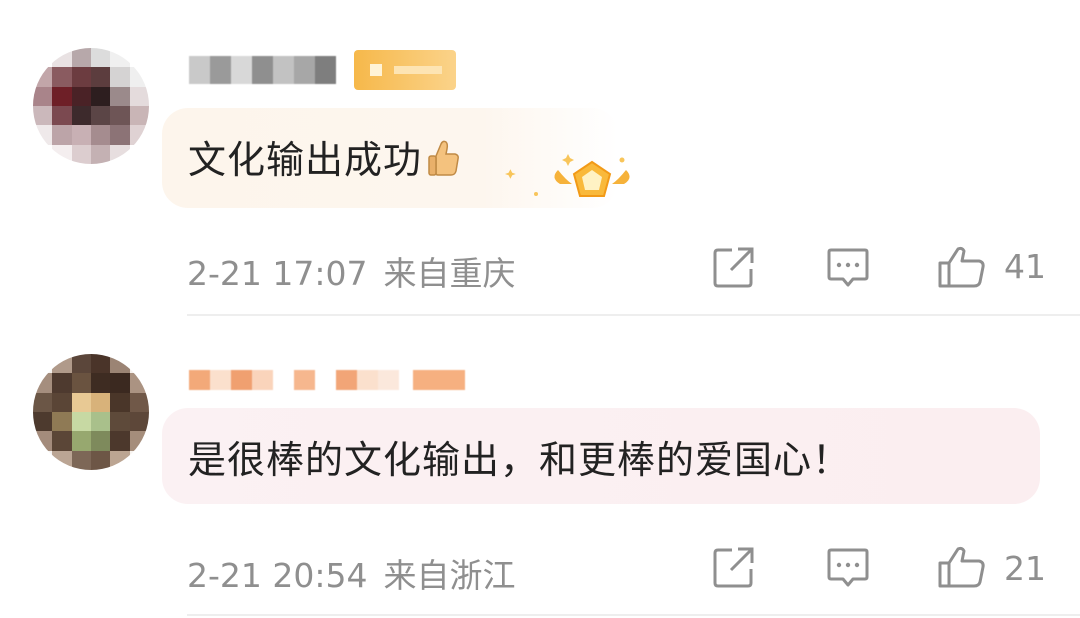  I want to click on comment-meta: 2-21 20:54 来自浙江, so click(351, 573).